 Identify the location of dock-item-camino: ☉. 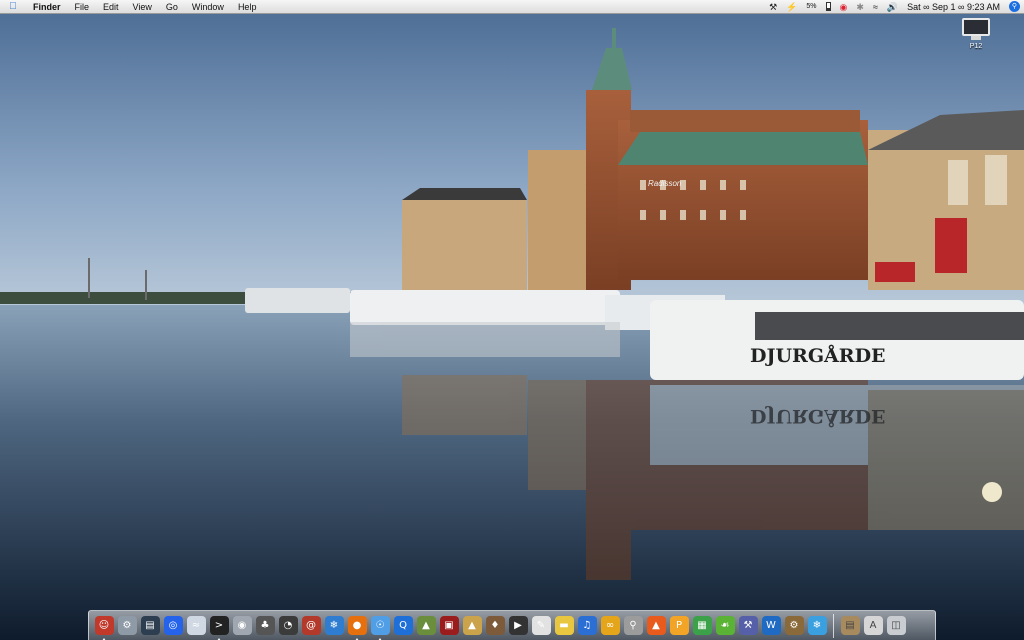
(380, 627).